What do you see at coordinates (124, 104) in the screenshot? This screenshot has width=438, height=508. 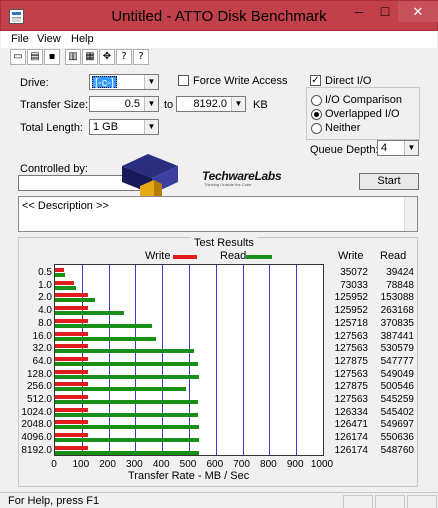 I see `transfer-size-from-select: 0.5 ▼` at bounding box center [124, 104].